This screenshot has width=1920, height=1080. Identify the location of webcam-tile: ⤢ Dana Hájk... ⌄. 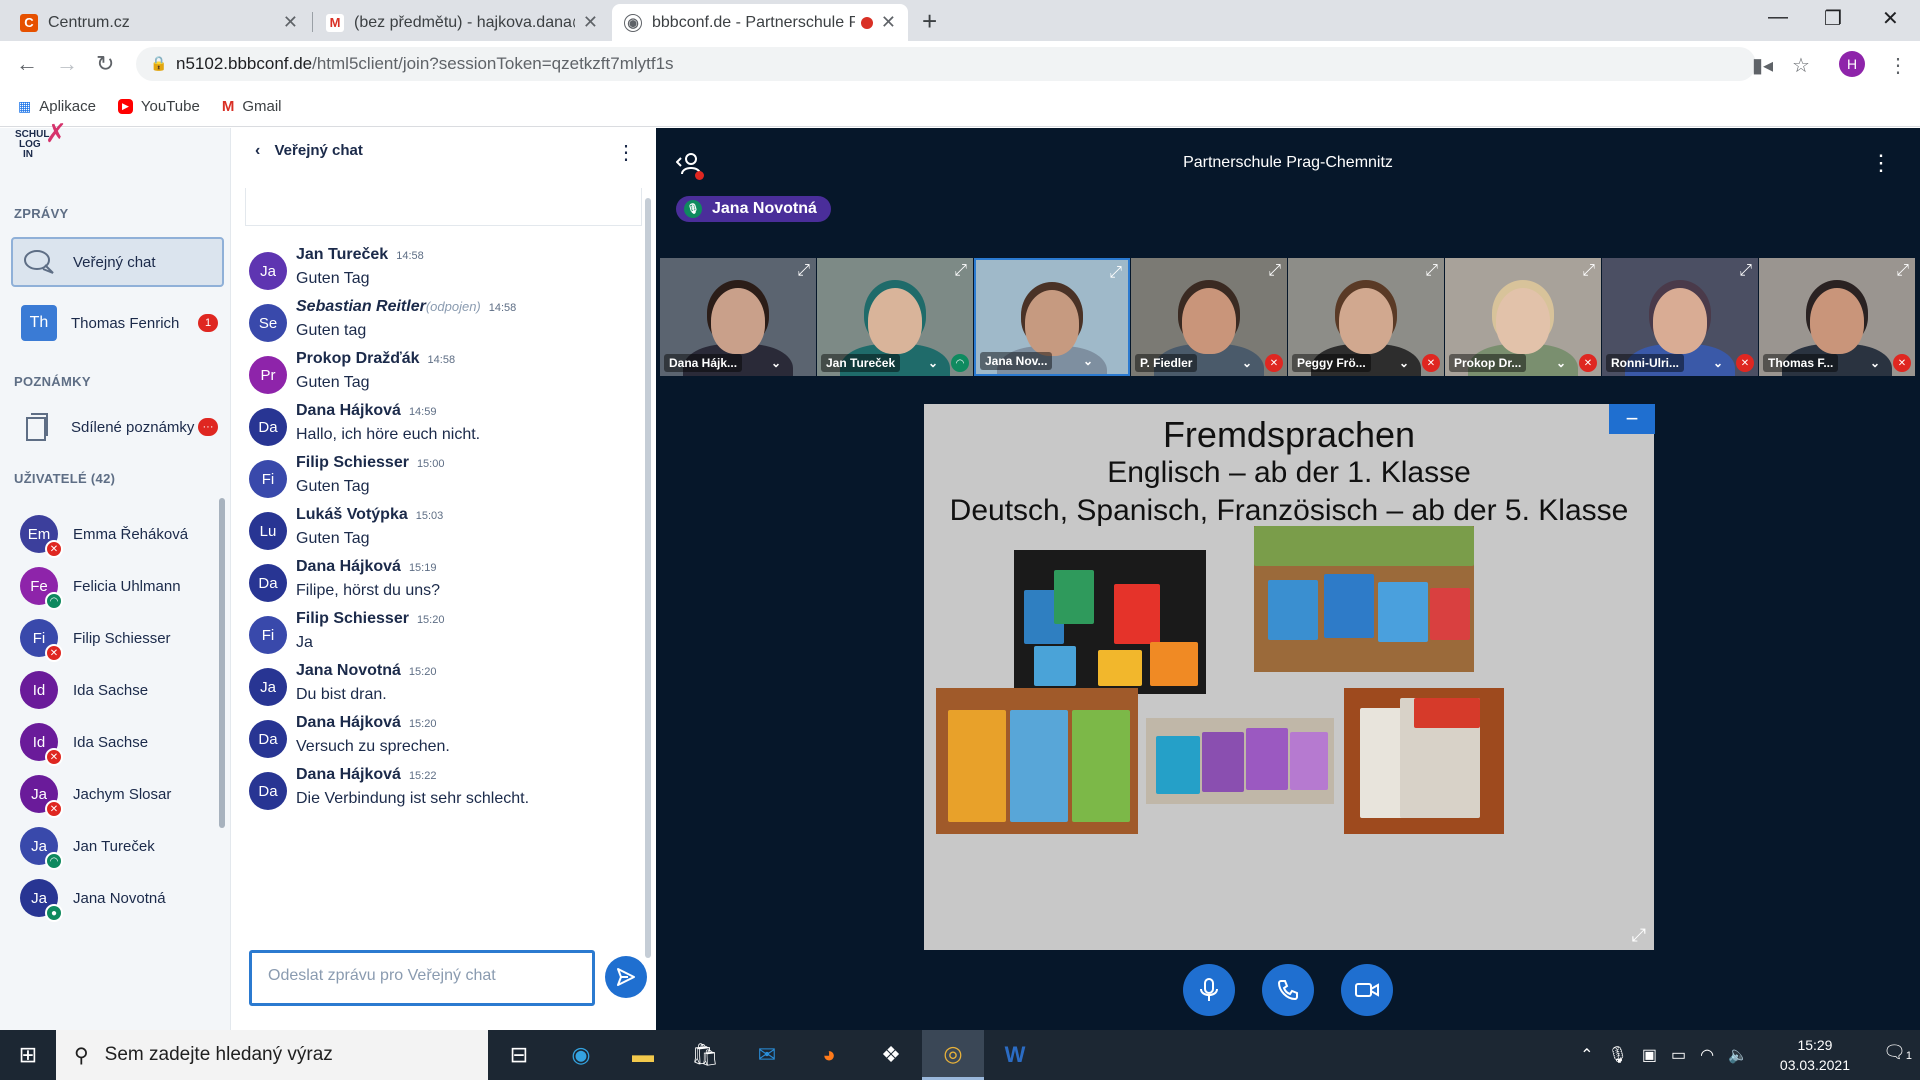
(738, 317).